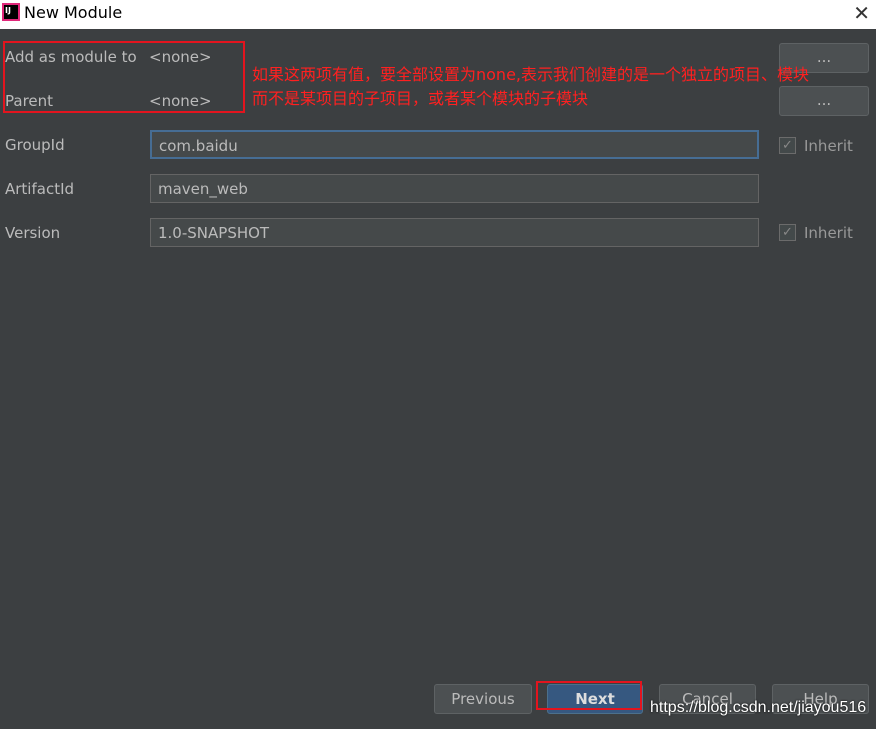 The image size is (876, 729). I want to click on artifactid-label: ArtifactId, so click(40, 189).